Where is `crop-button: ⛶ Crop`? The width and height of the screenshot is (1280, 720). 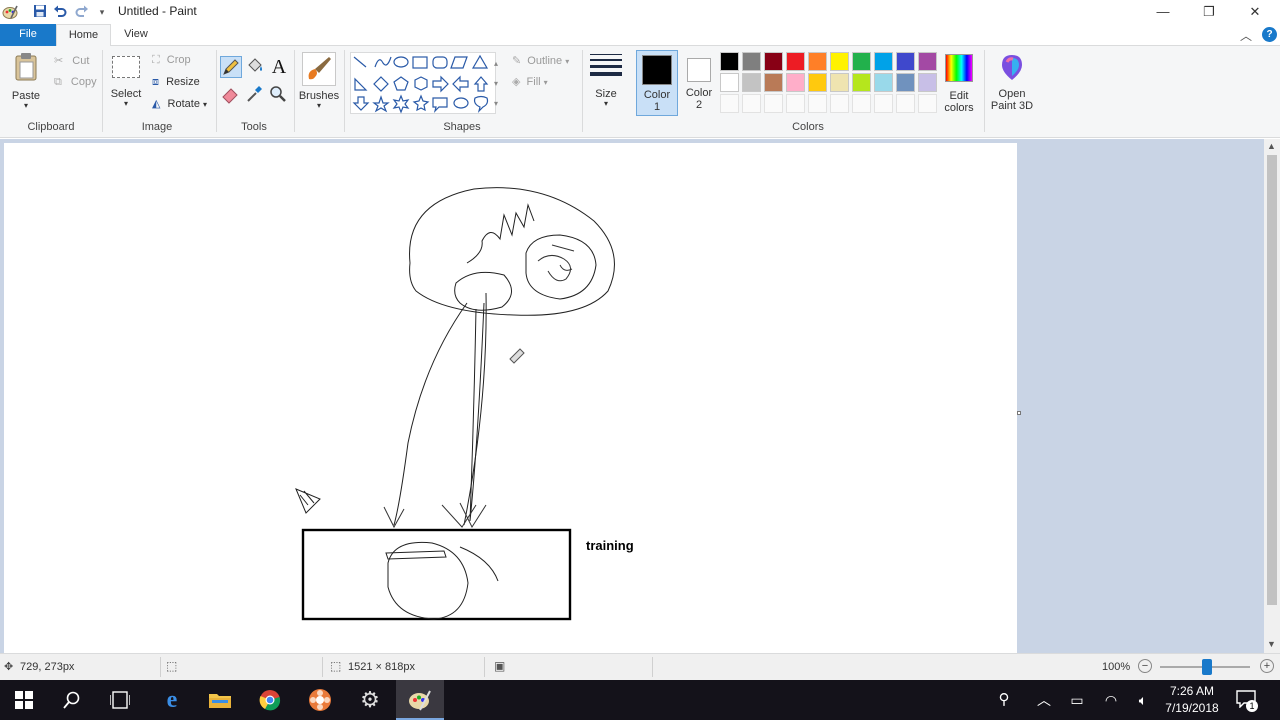 crop-button: ⛶ Crop is located at coordinates (171, 60).